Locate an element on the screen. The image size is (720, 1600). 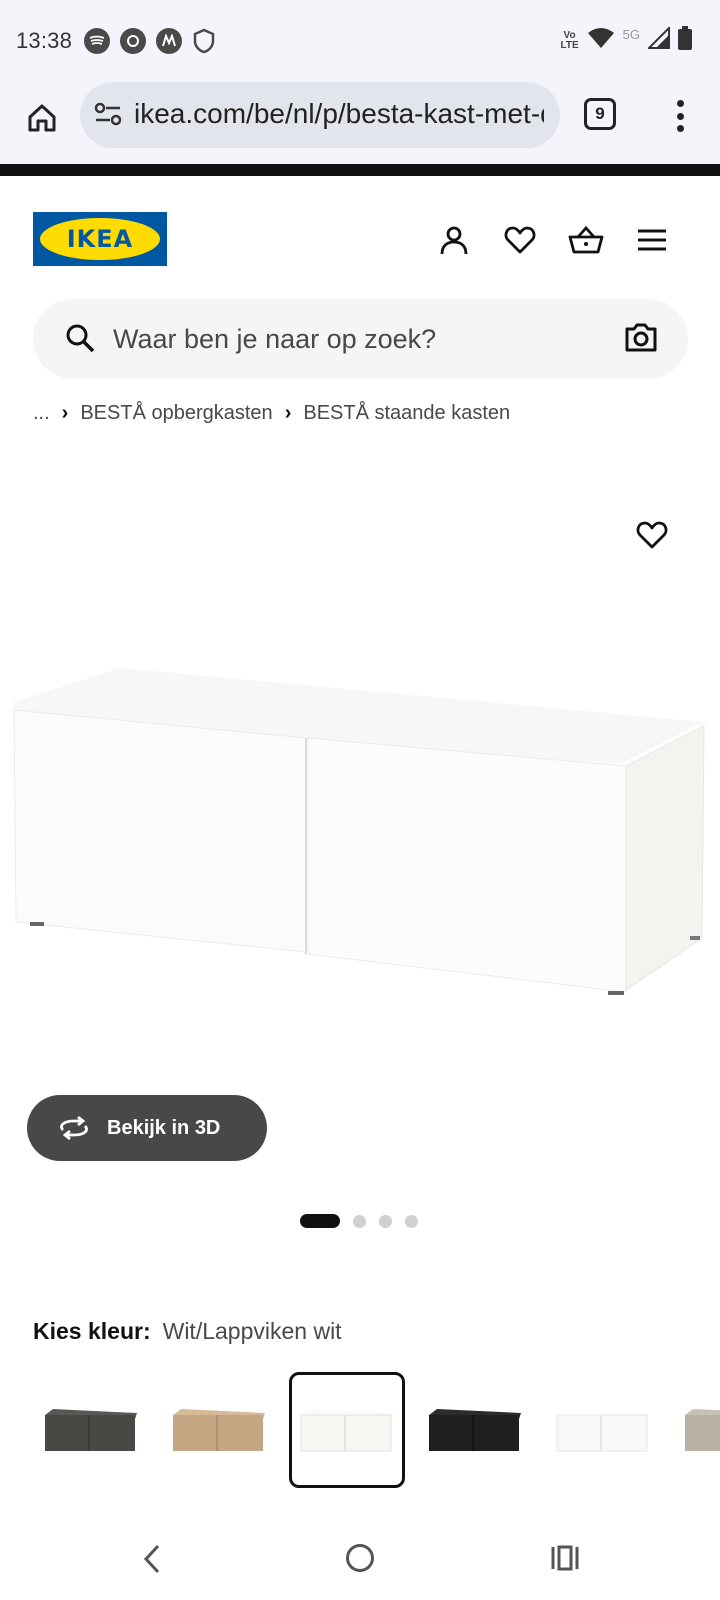
colour-swatch-white-selected is located at coordinates (347, 1430).